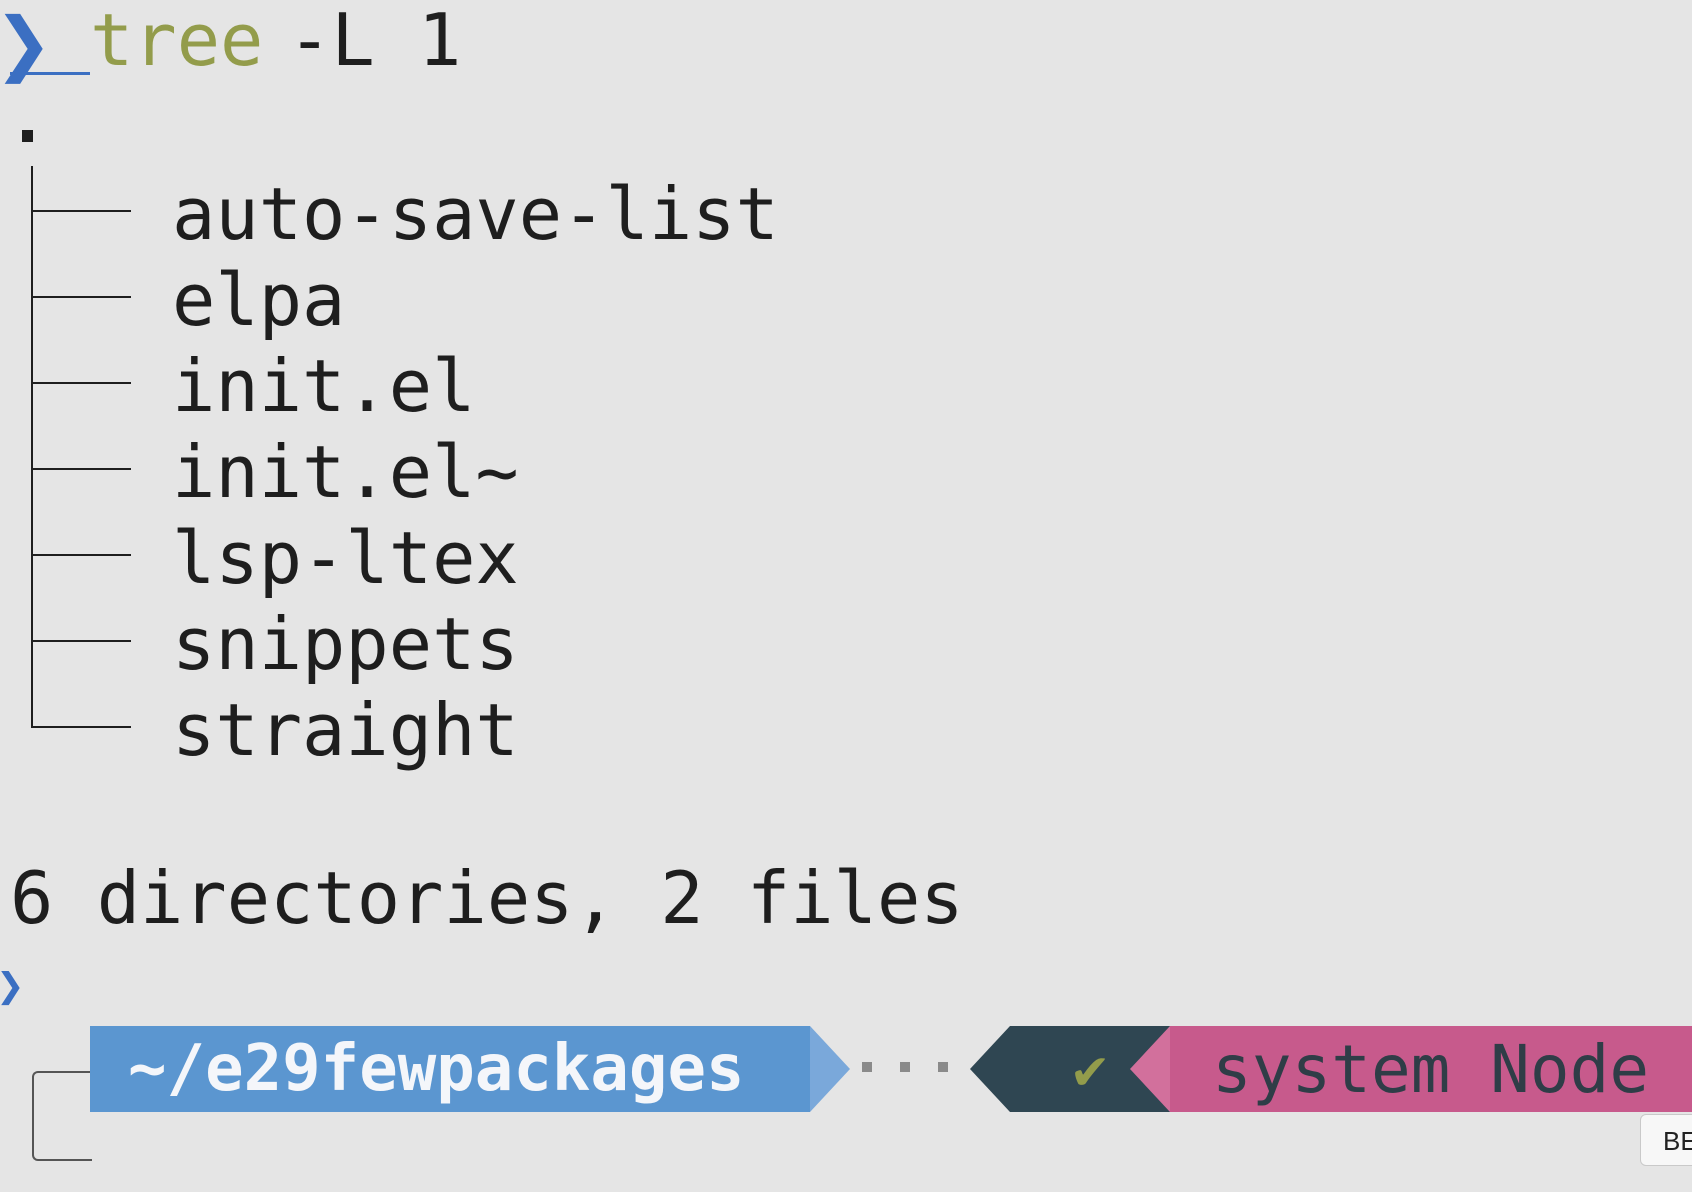  Describe the element at coordinates (345, 558) in the screenshot. I see `tree-item-lsp-ltex: lsp-ltex` at that location.